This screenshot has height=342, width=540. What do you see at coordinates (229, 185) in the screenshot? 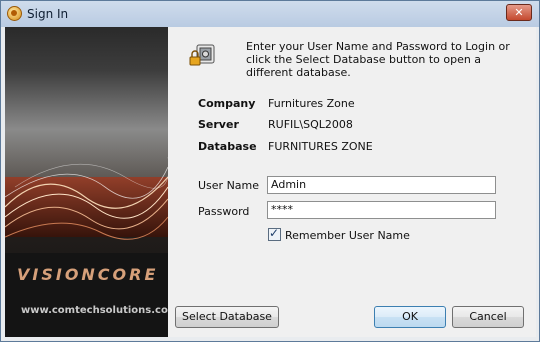
I see `username-label: User Name` at bounding box center [229, 185].